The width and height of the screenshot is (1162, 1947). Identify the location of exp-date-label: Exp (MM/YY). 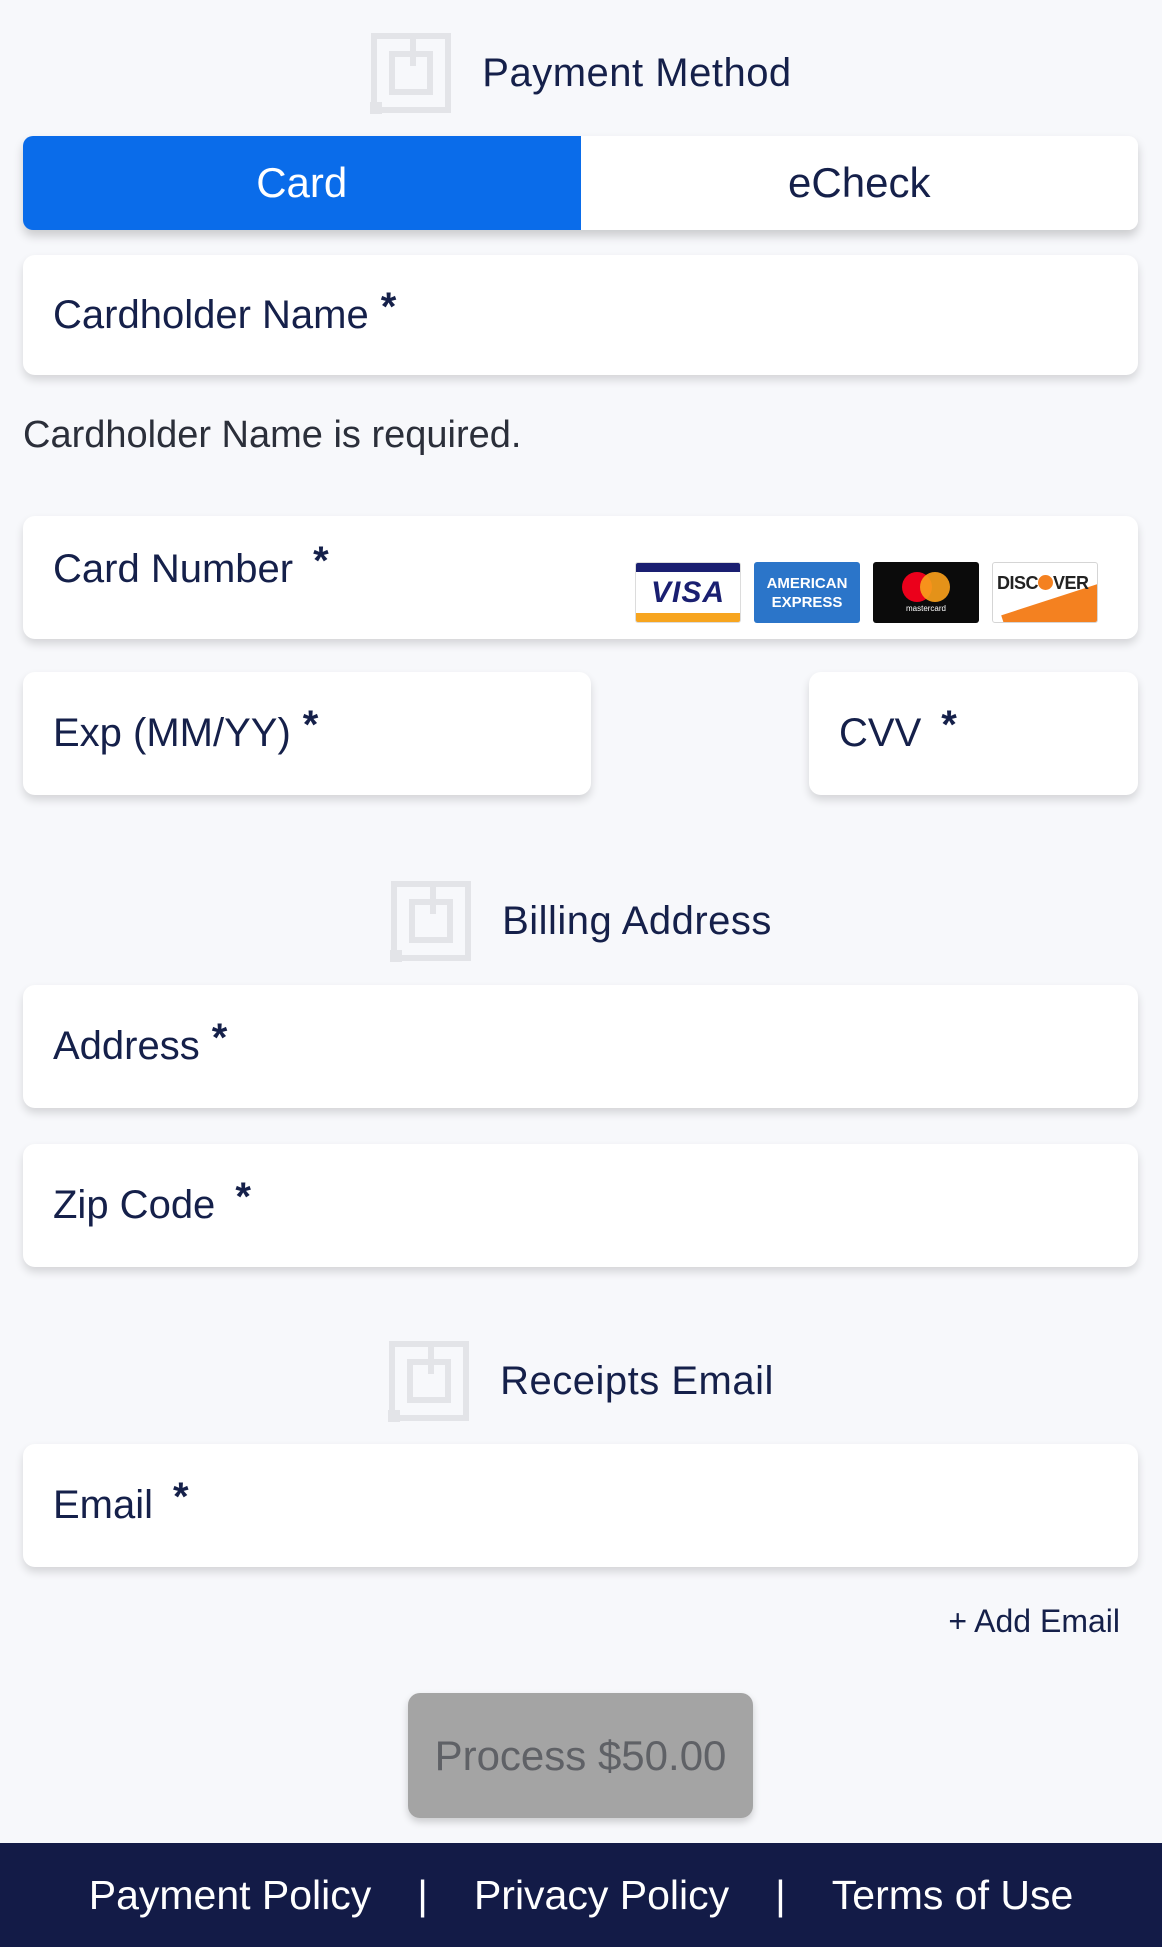
(172, 733).